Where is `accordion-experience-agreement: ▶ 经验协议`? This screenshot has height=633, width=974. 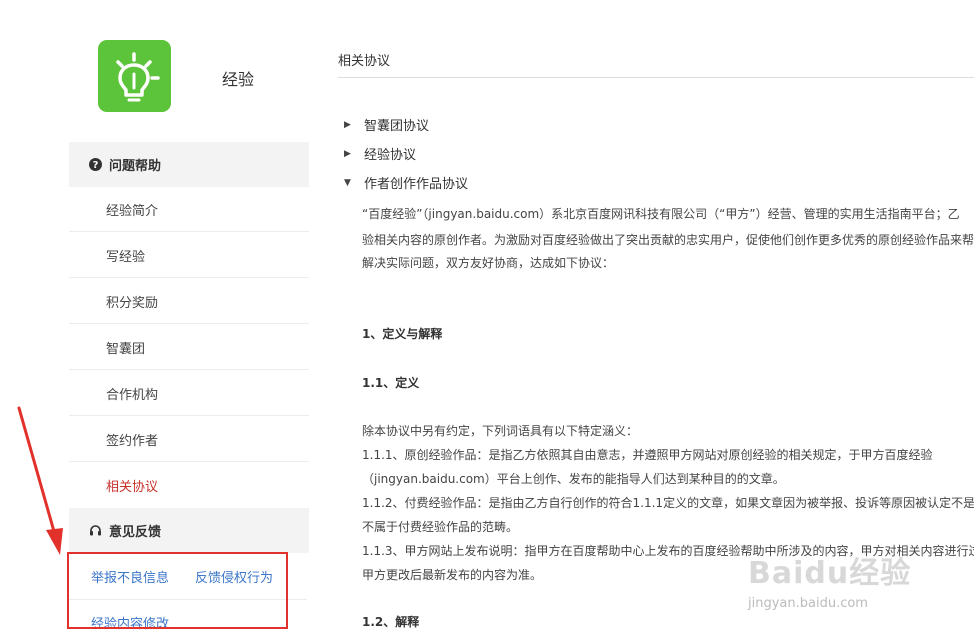 accordion-experience-agreement: ▶ 经验协议 is located at coordinates (380, 153).